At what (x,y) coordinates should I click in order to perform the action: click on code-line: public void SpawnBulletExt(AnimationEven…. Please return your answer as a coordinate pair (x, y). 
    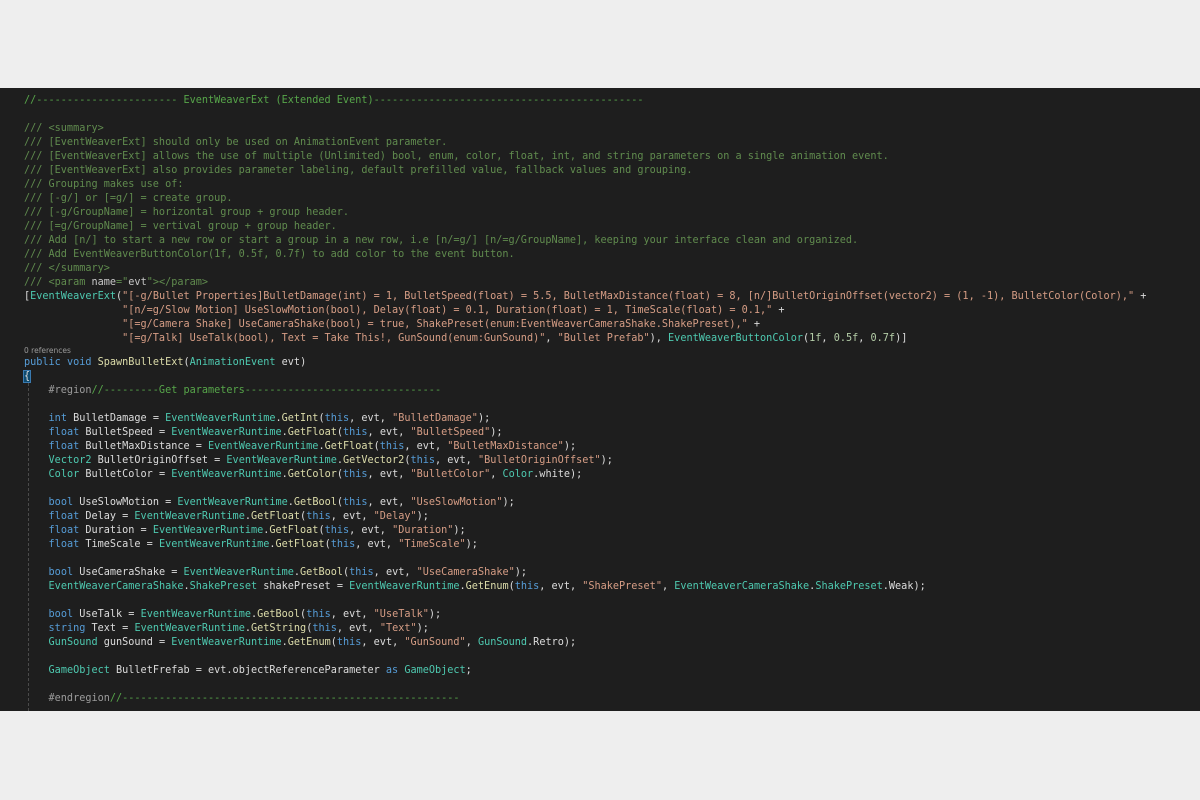
    Looking at the image, I should click on (165, 363).